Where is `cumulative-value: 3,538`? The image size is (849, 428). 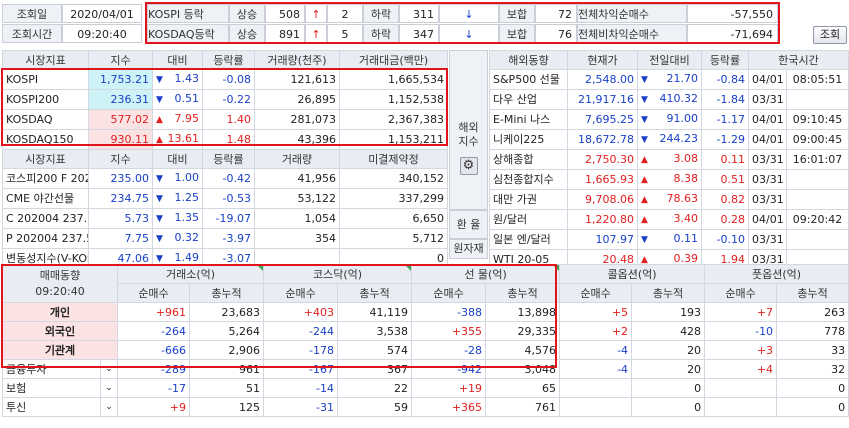
cumulative-value: 3,538 is located at coordinates (375, 331).